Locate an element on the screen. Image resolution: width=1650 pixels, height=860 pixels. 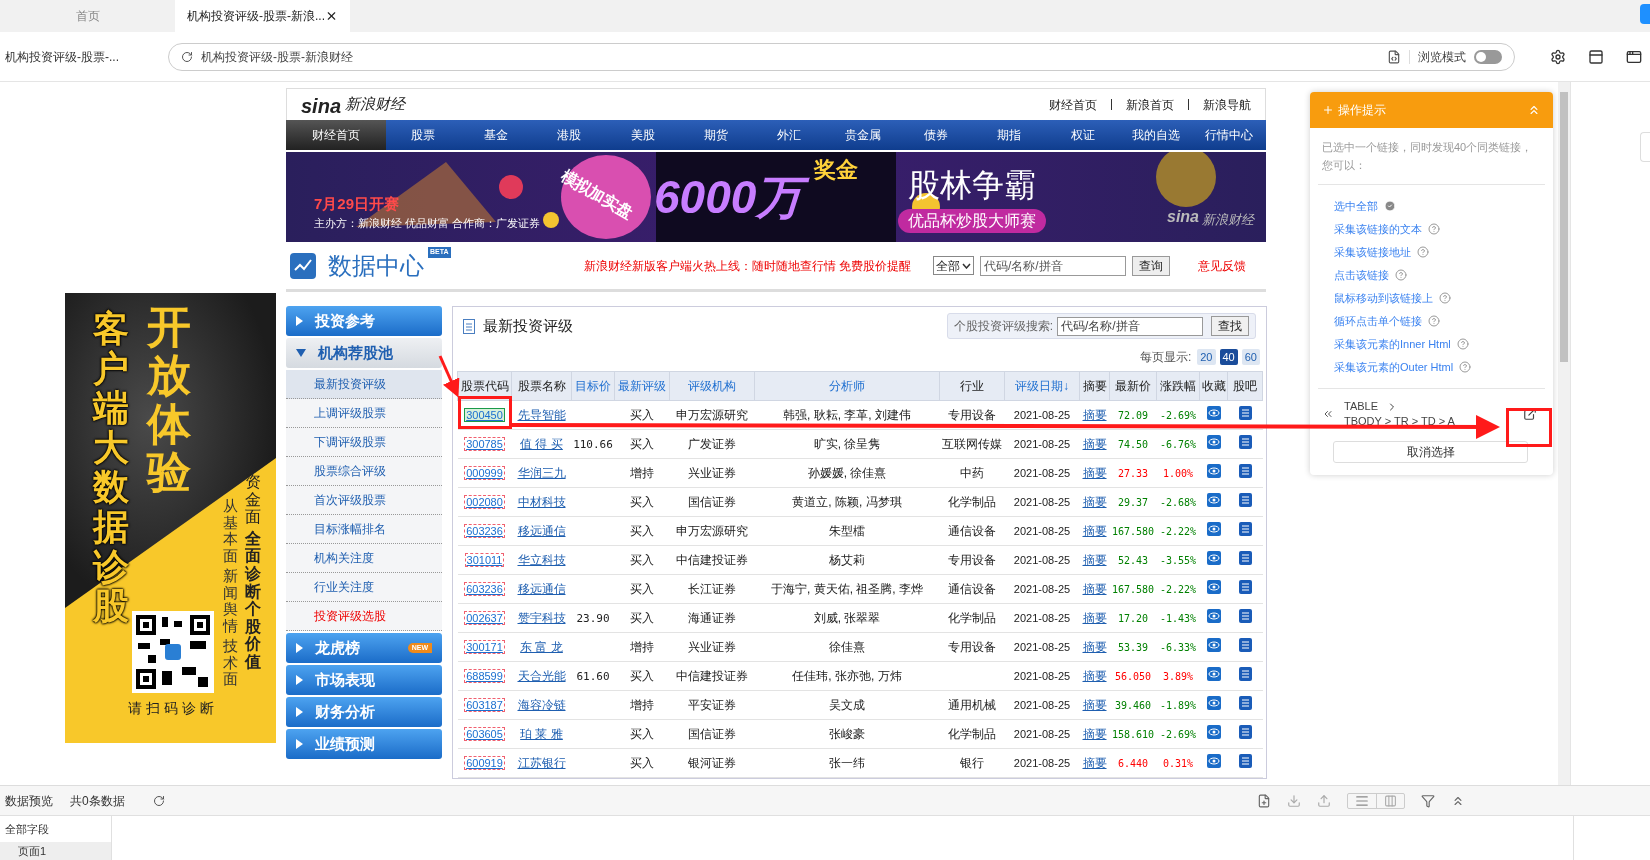
action-link: 采集该元素的Outer Html is located at coordinates (1394, 367).